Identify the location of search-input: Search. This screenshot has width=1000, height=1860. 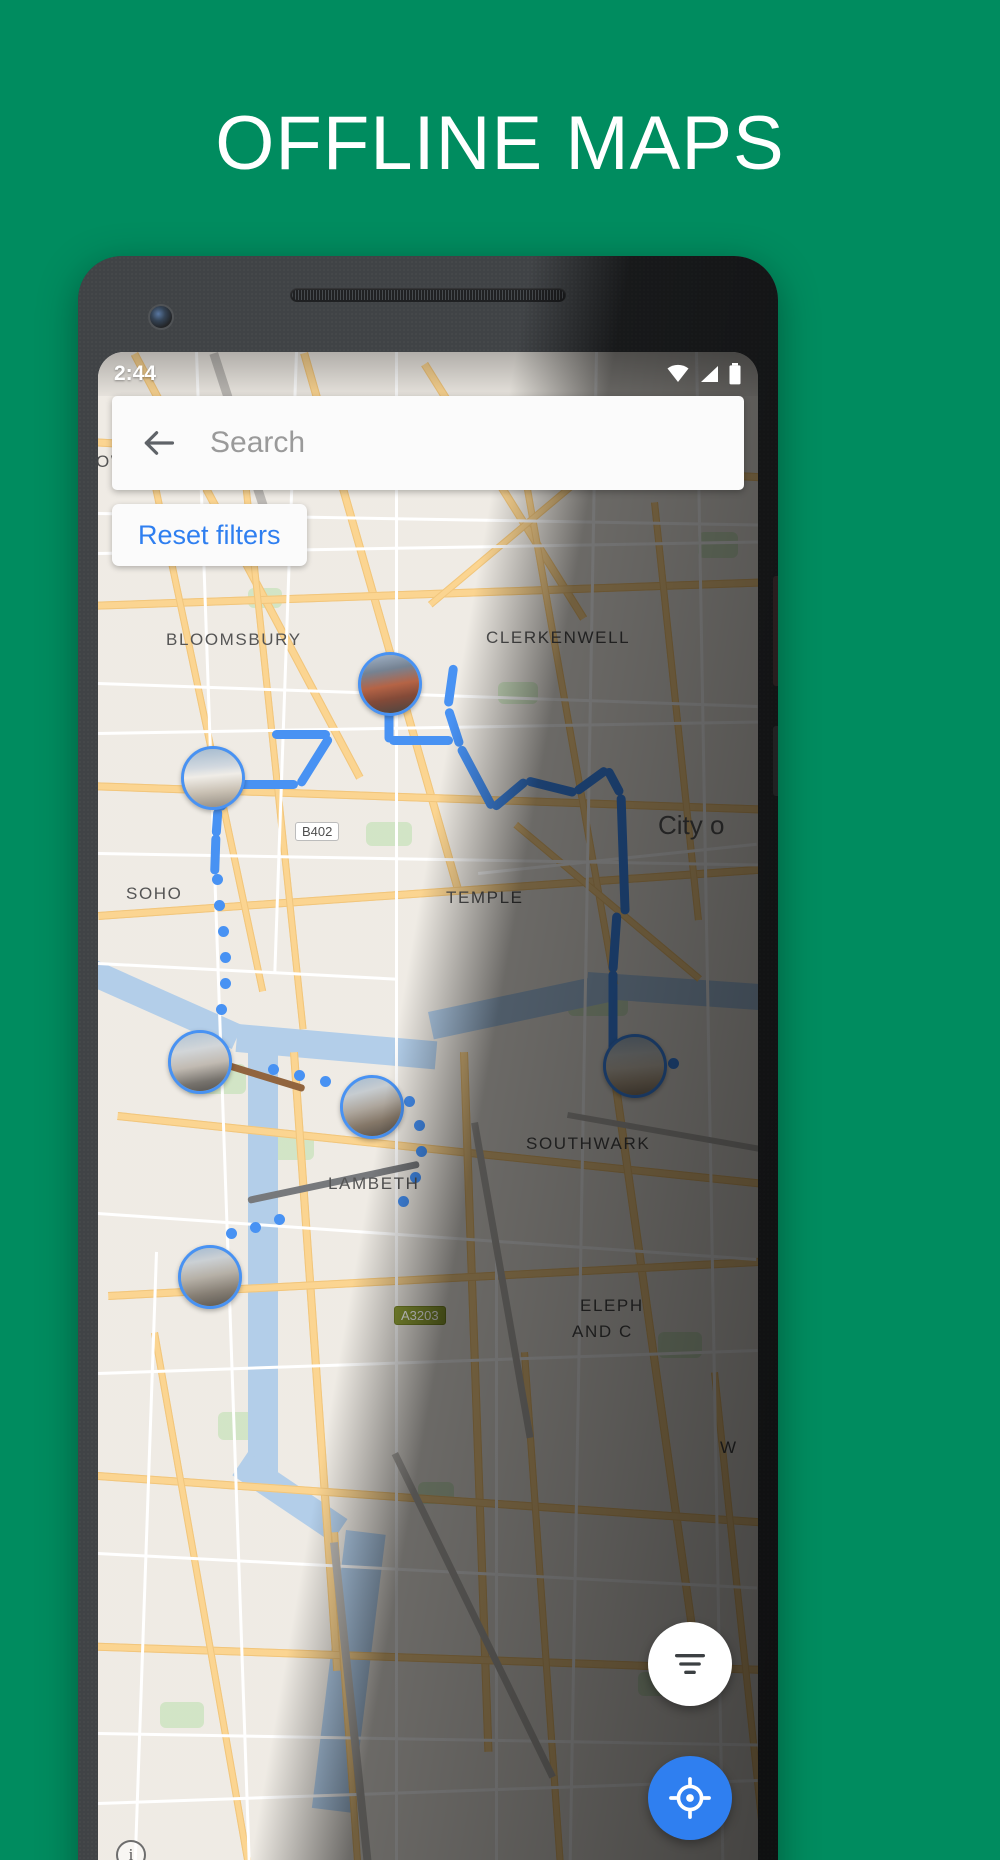
(257, 443).